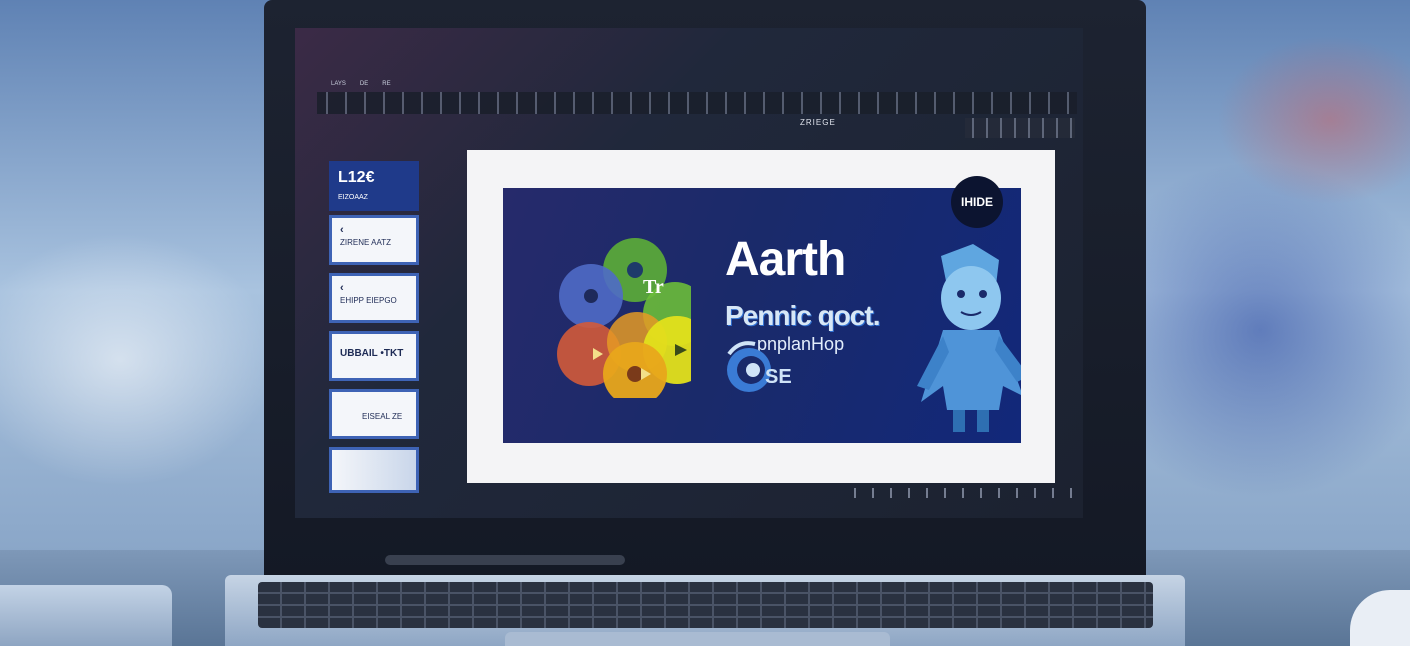  Describe the element at coordinates (653, 287) in the screenshot. I see `flower-label: Tr` at that location.